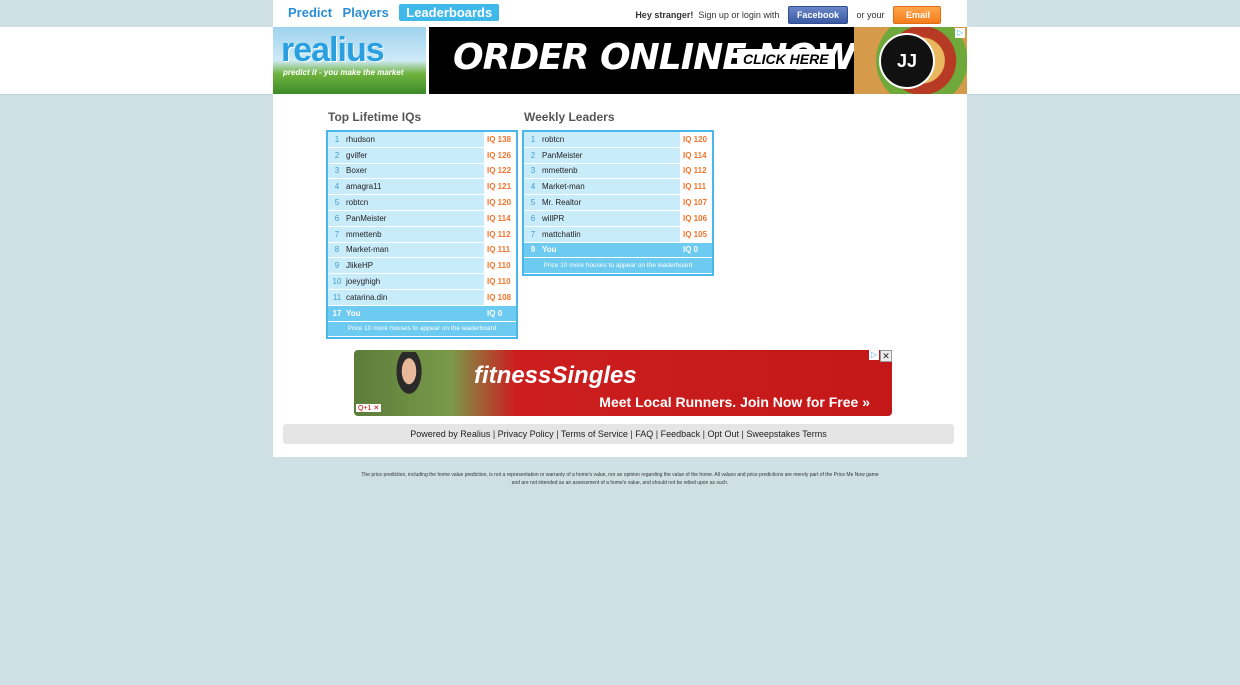 The height and width of the screenshot is (685, 1240). I want to click on table-row: 3 mmettenb IQ 112, so click(618, 171).